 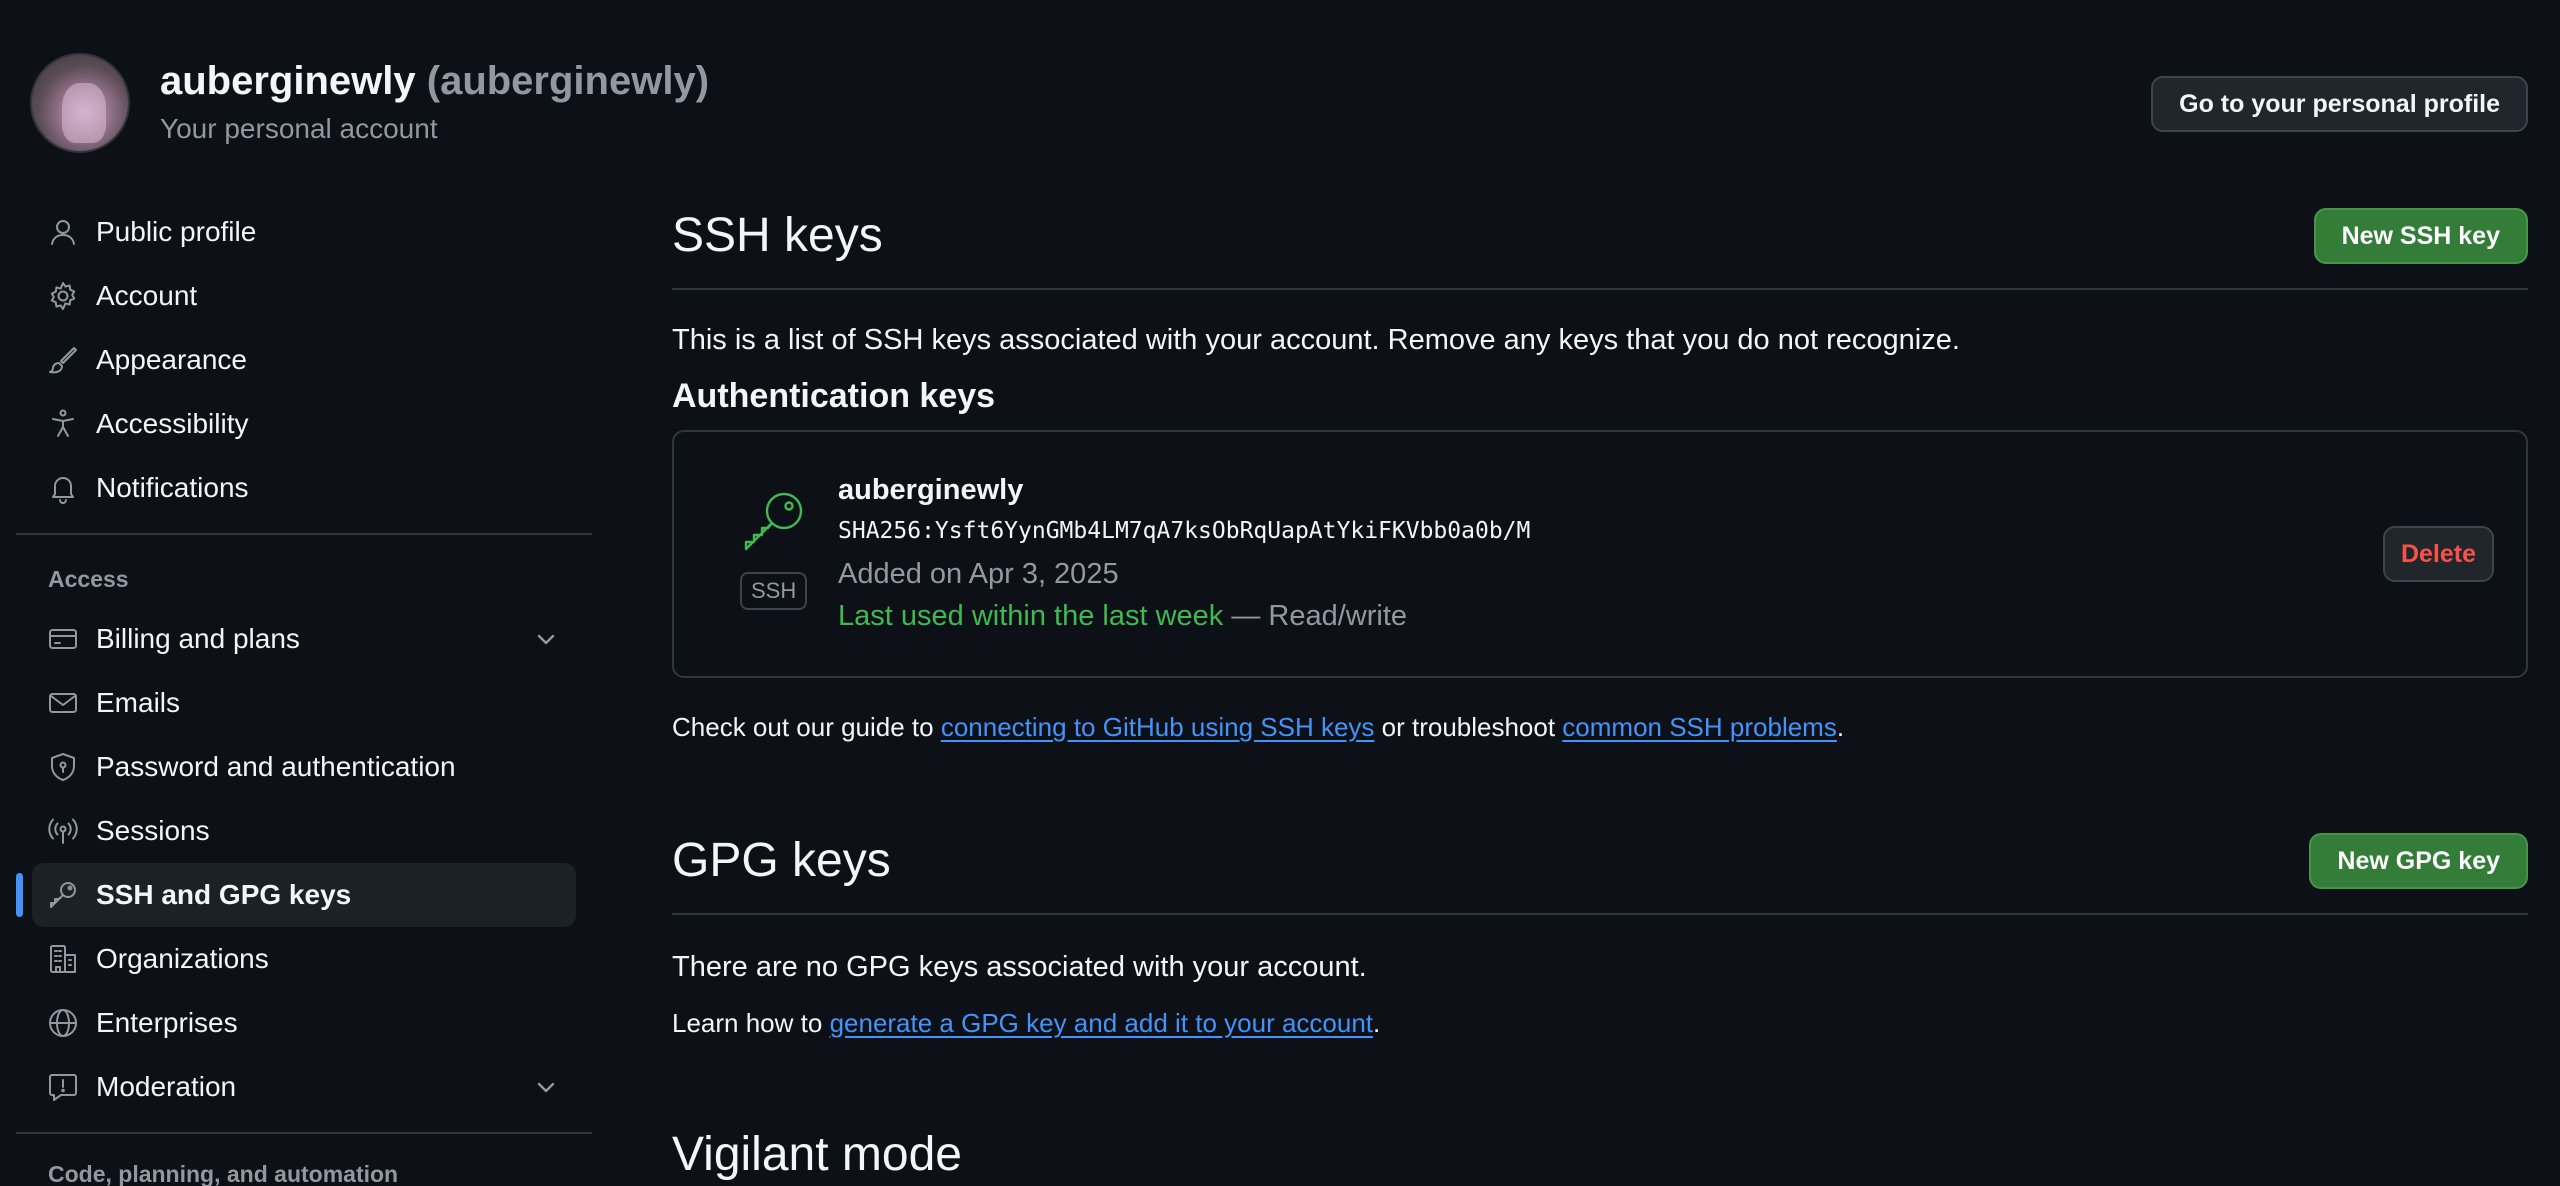 What do you see at coordinates (806, 727) in the screenshot?
I see `guide-prefix: Check out our guide to` at bounding box center [806, 727].